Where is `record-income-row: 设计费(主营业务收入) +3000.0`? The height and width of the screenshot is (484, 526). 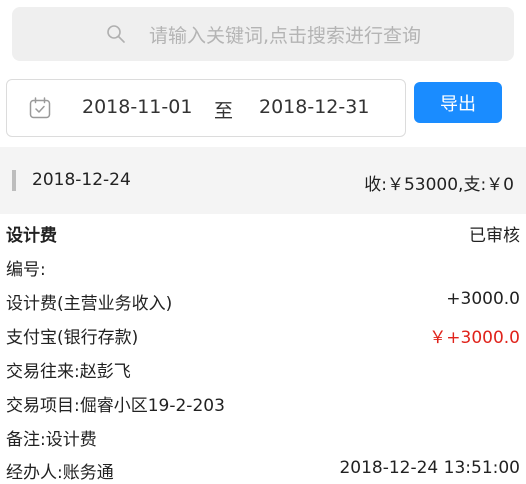 record-income-row: 设计费(主营业务收入) +3000.0 is located at coordinates (263, 301).